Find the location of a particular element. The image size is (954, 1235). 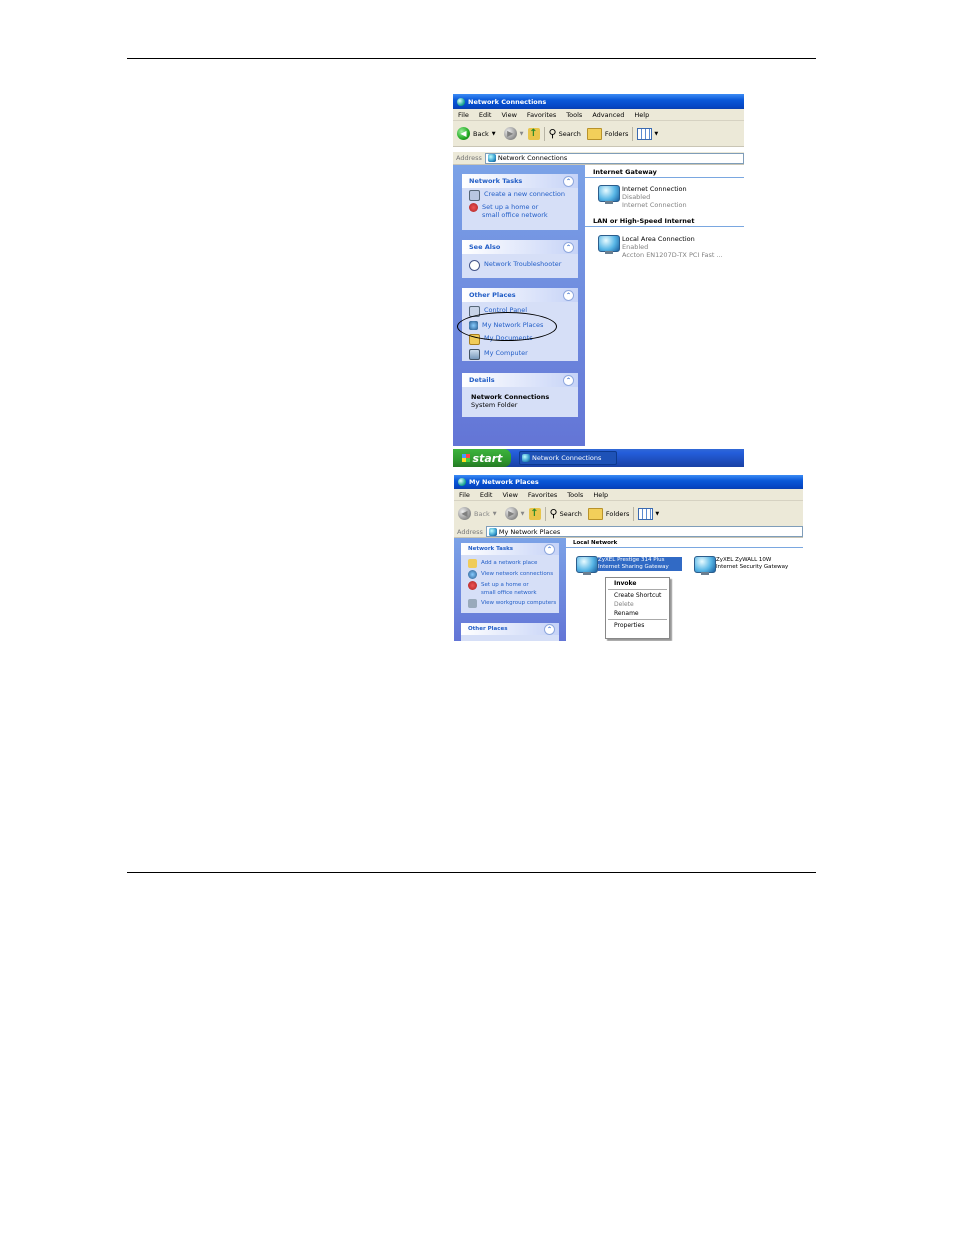

menu-rename: Rename is located at coordinates (637, 613).